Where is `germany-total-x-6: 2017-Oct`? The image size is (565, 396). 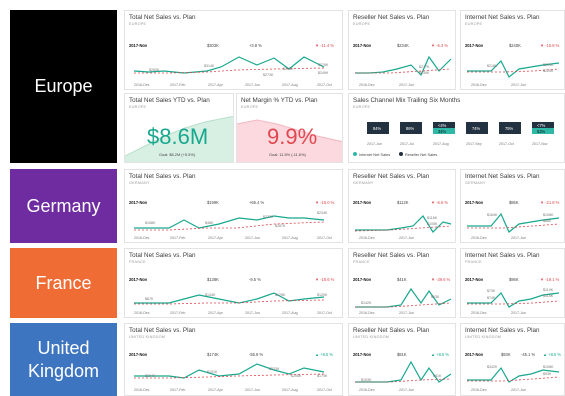
germany-total-x-6: 2017-Oct is located at coordinates (324, 238).